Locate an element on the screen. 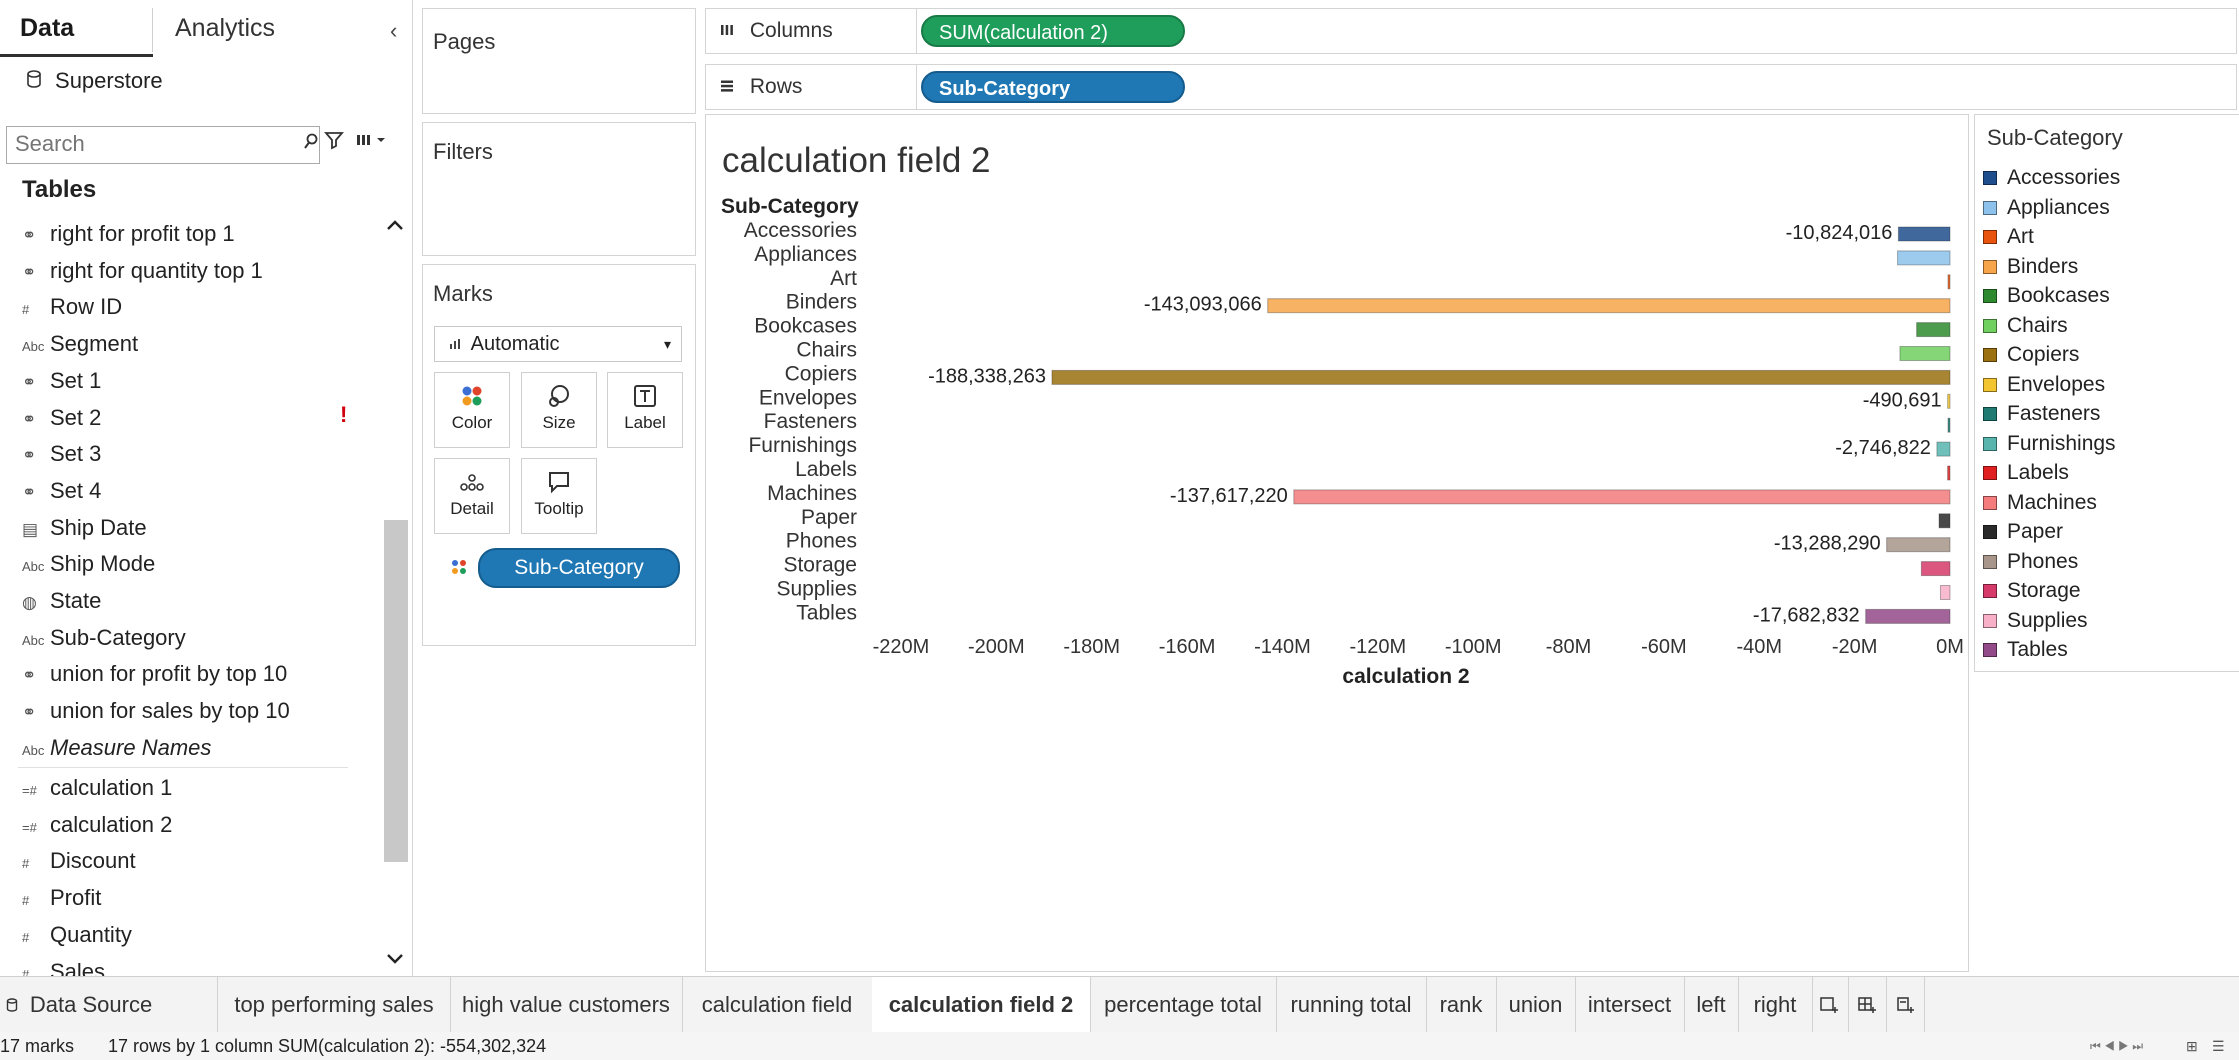 The height and width of the screenshot is (1060, 2239). detail-button: Detail is located at coordinates (472, 496).